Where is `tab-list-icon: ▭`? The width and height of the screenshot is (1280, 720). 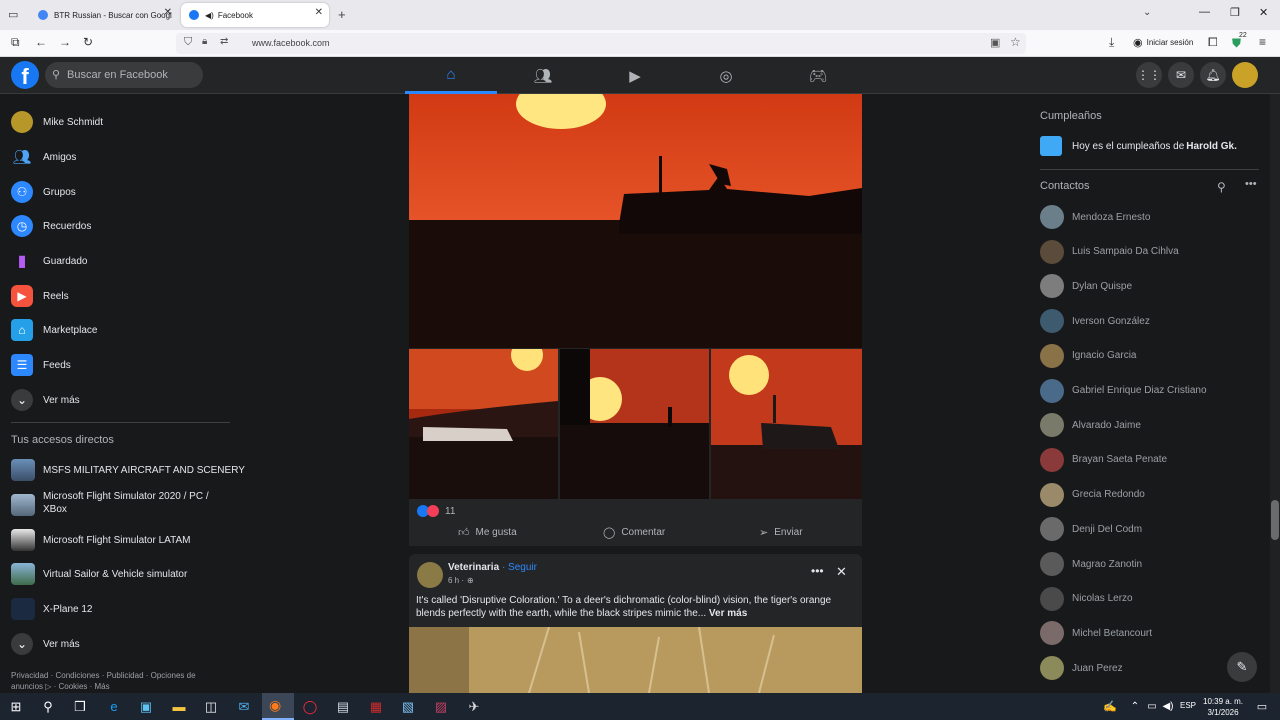
tab-list-icon: ▭ is located at coordinates (13, 14).